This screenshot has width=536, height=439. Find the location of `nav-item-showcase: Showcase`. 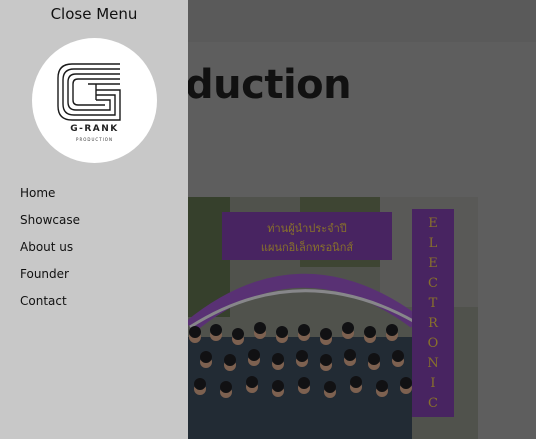

nav-item-showcase: Showcase is located at coordinates (50, 226).